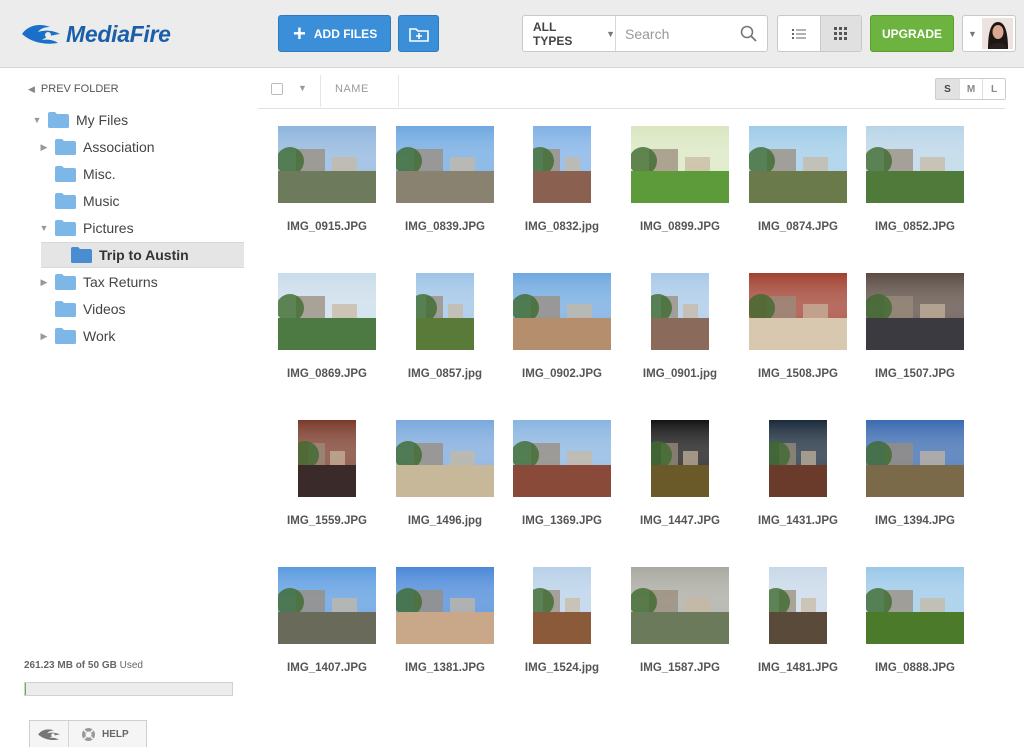  Describe the element at coordinates (398, 91) in the screenshot. I see `divider` at that location.